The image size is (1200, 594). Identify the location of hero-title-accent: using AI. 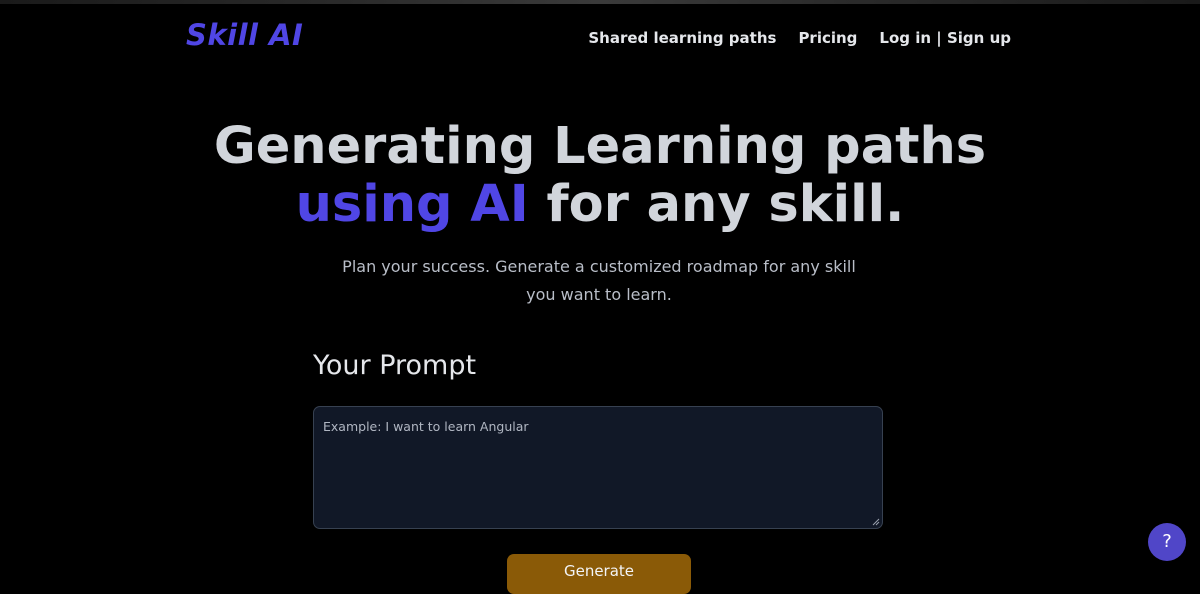
(412, 204).